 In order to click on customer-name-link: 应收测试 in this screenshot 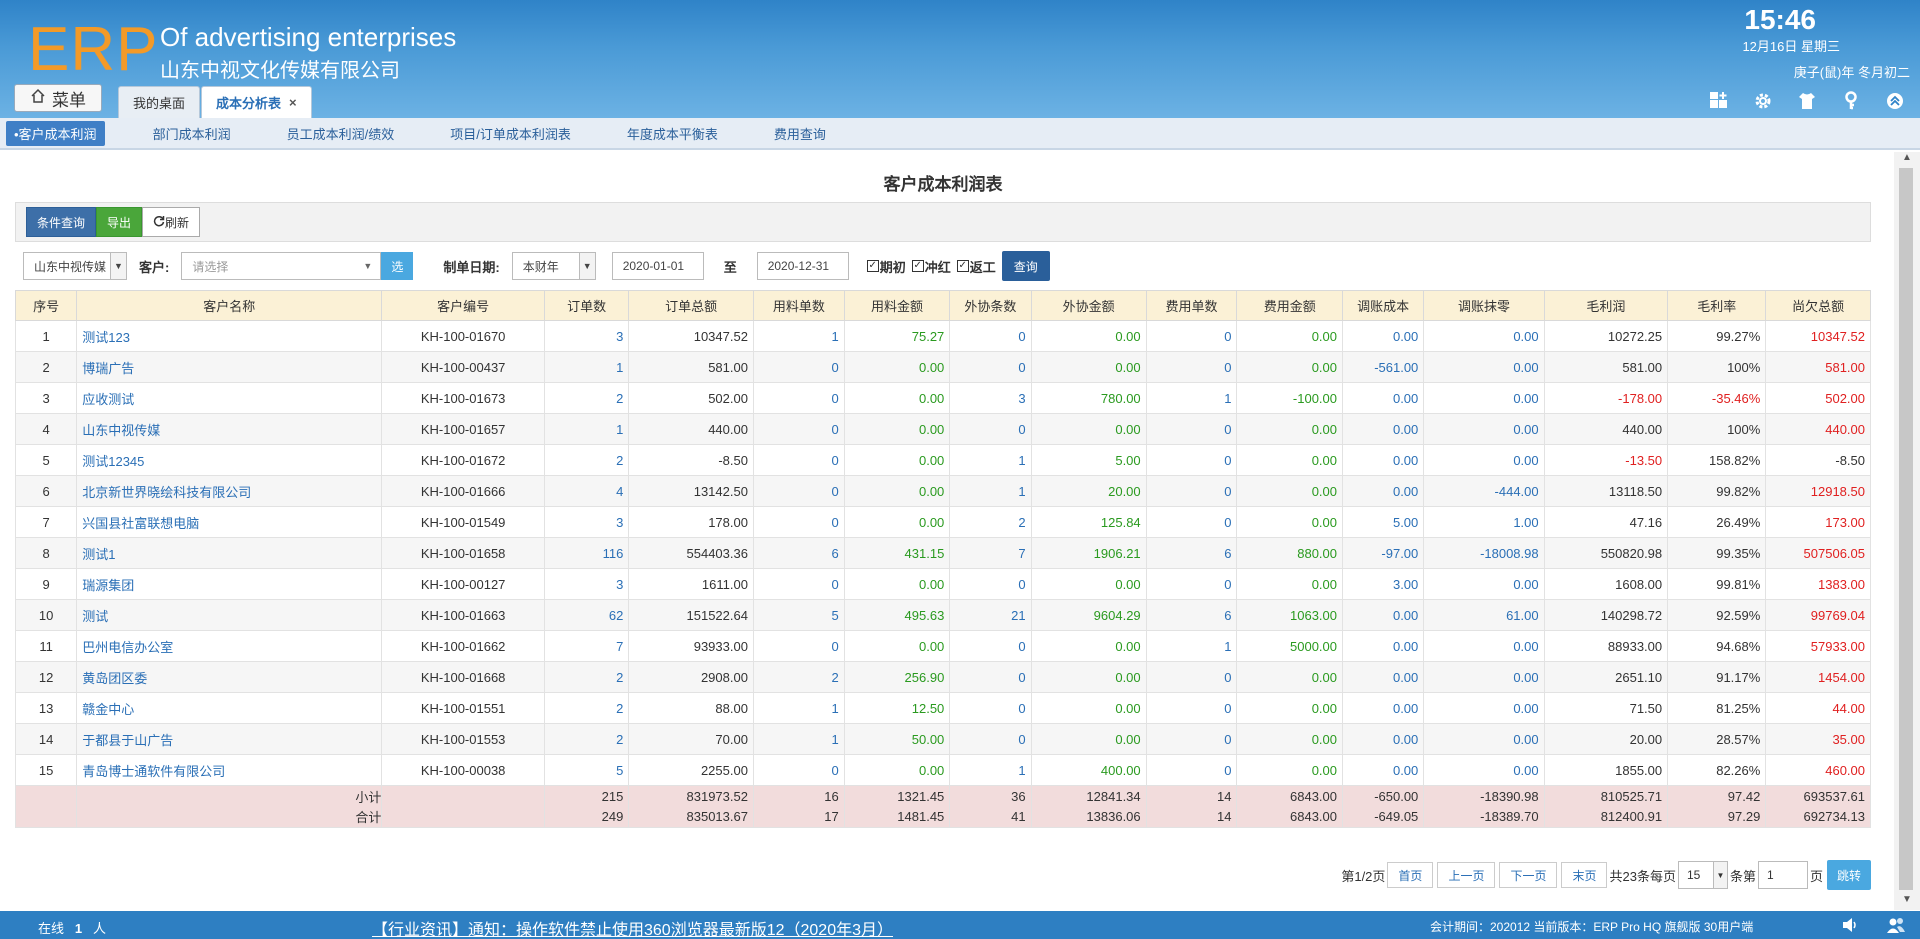, I will do `click(229, 398)`.